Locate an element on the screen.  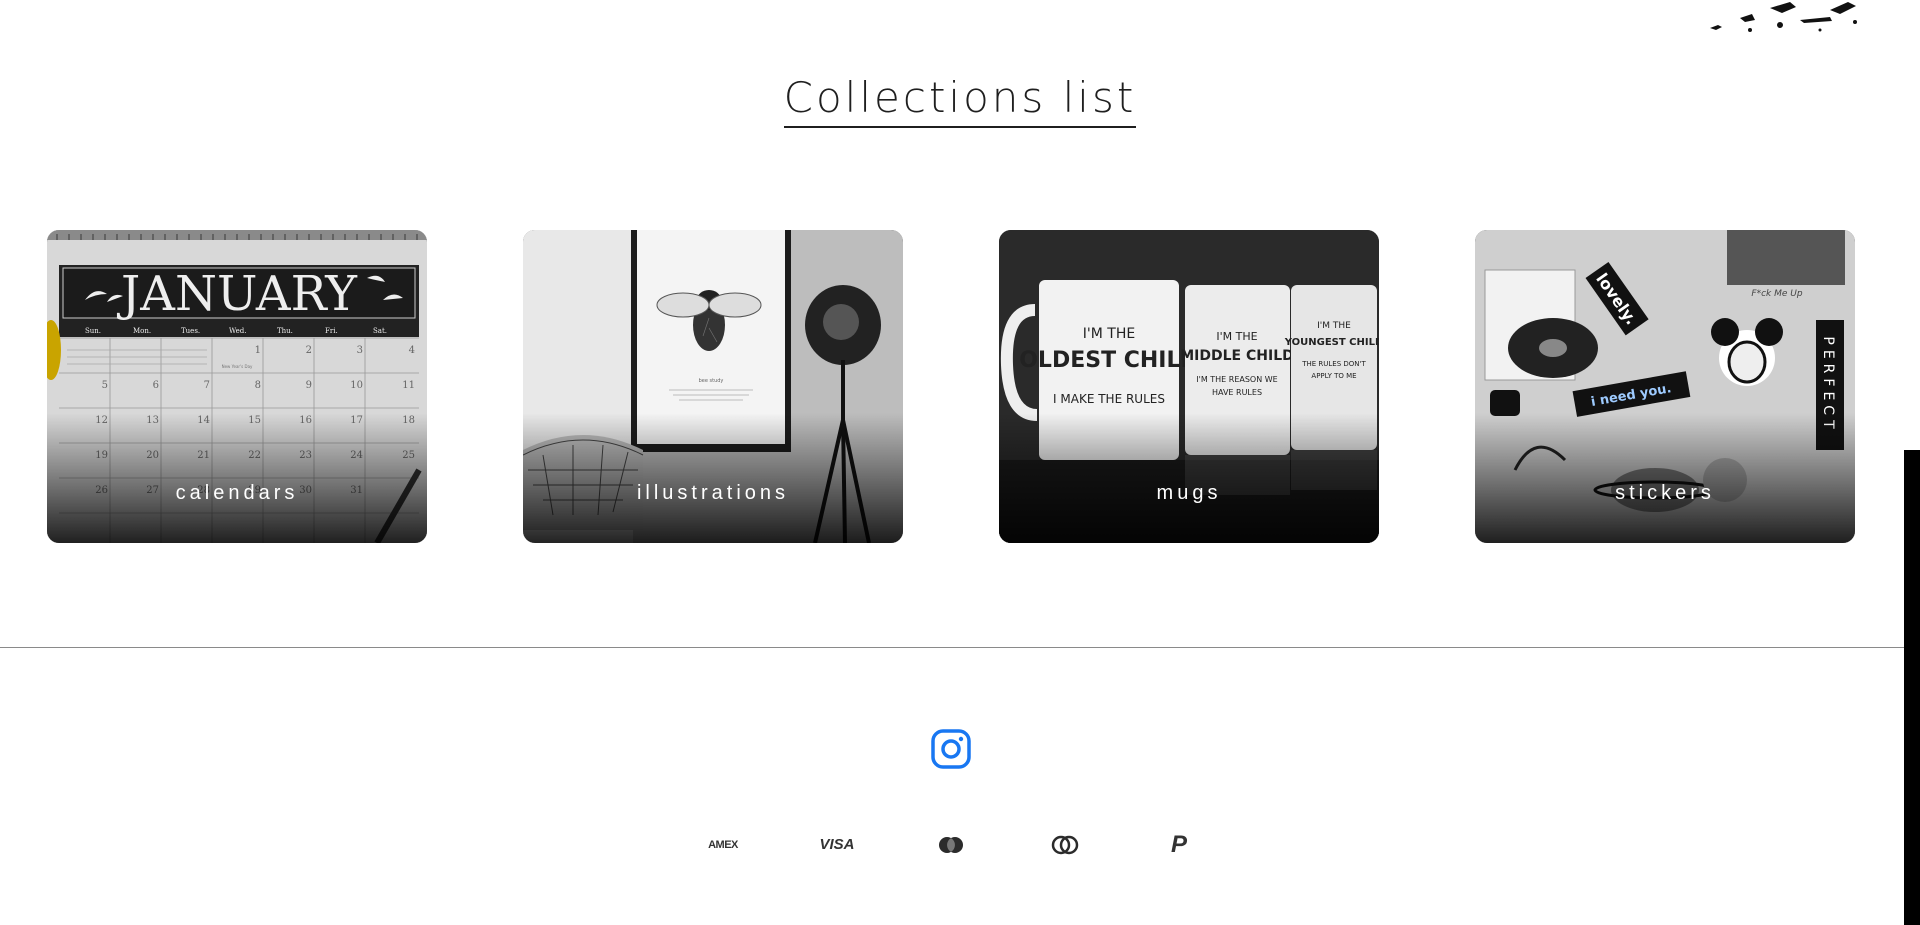
svg-text: F*ck Me Up is located at coordinates (1776, 294).